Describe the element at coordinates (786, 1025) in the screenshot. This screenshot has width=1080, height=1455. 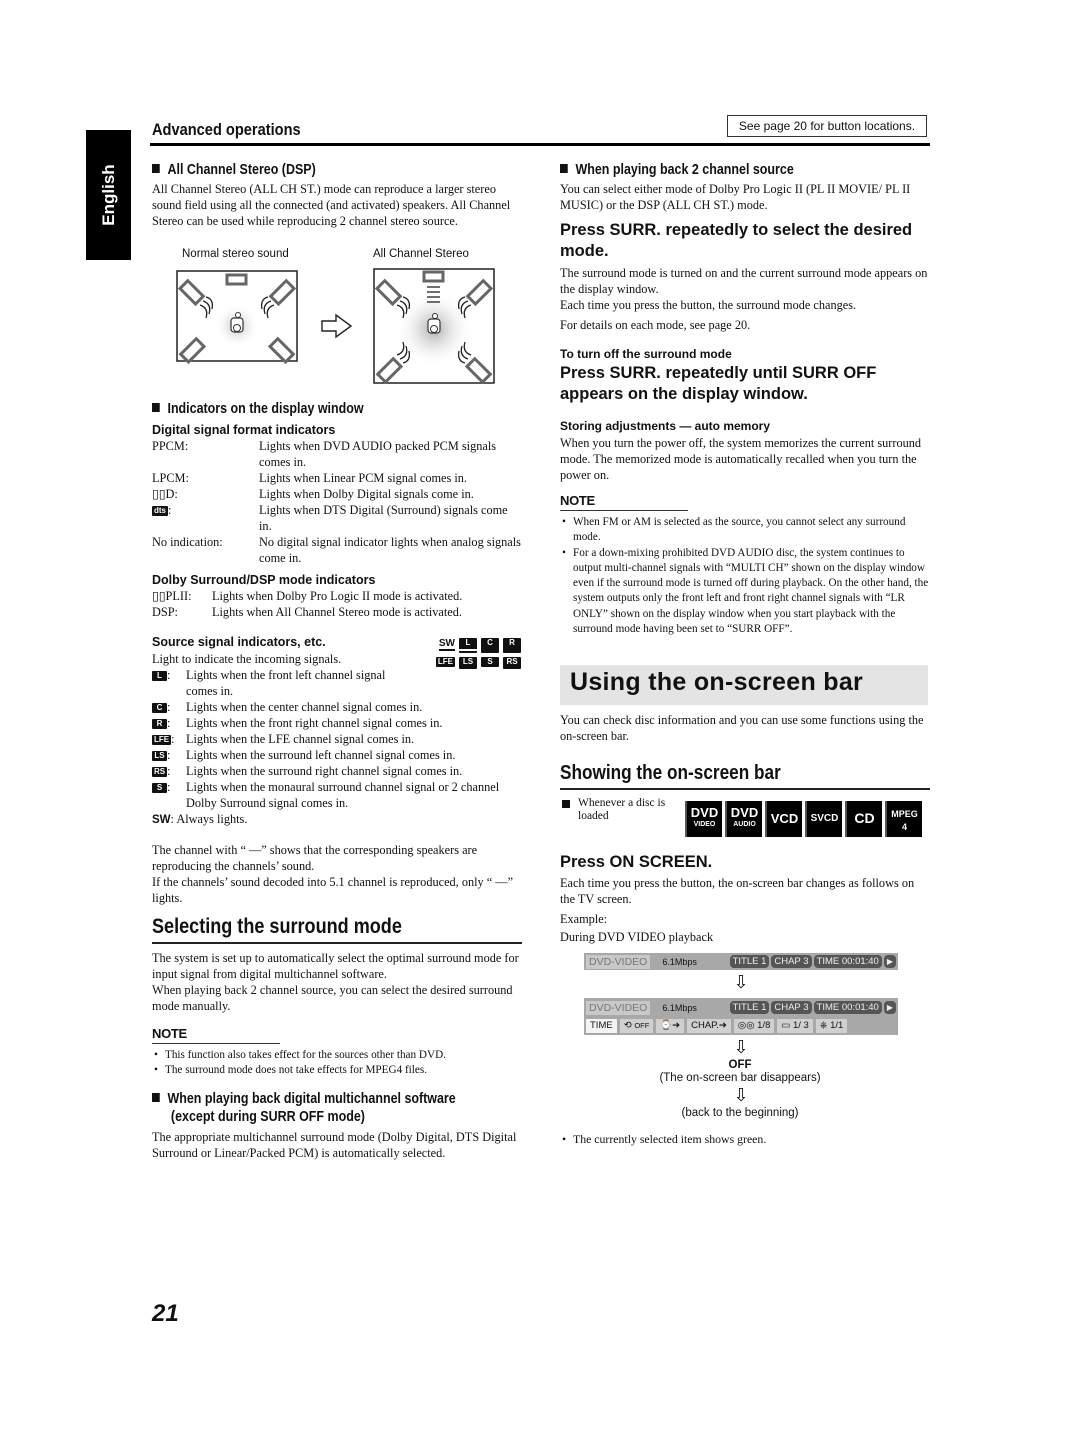
I see `subtitle-icon: ▭` at that location.